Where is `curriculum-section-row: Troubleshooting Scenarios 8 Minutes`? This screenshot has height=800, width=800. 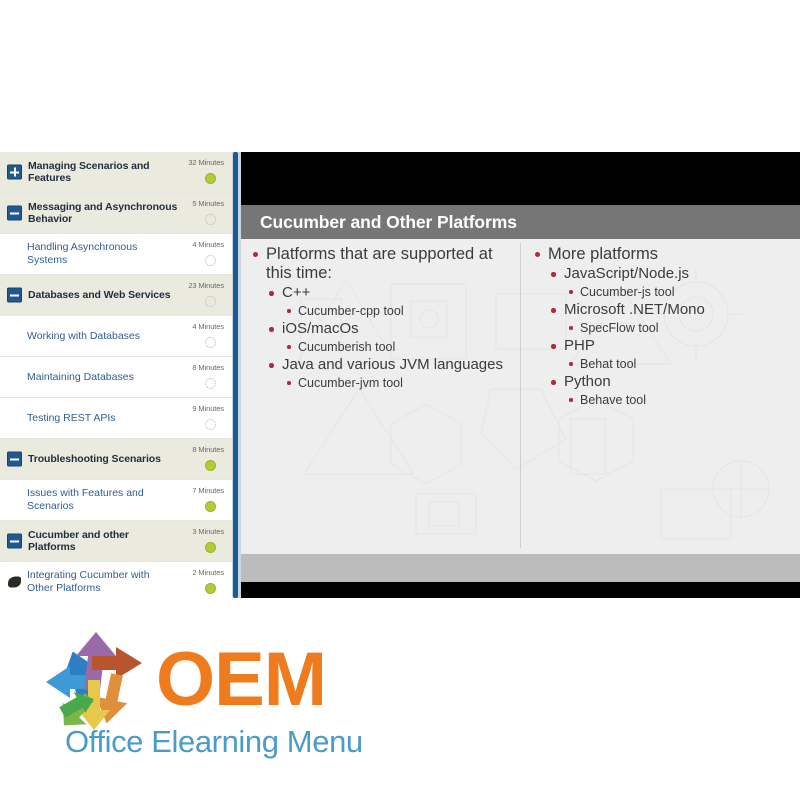
curriculum-section-row: Troubleshooting Scenarios 8 Minutes is located at coordinates (116, 459).